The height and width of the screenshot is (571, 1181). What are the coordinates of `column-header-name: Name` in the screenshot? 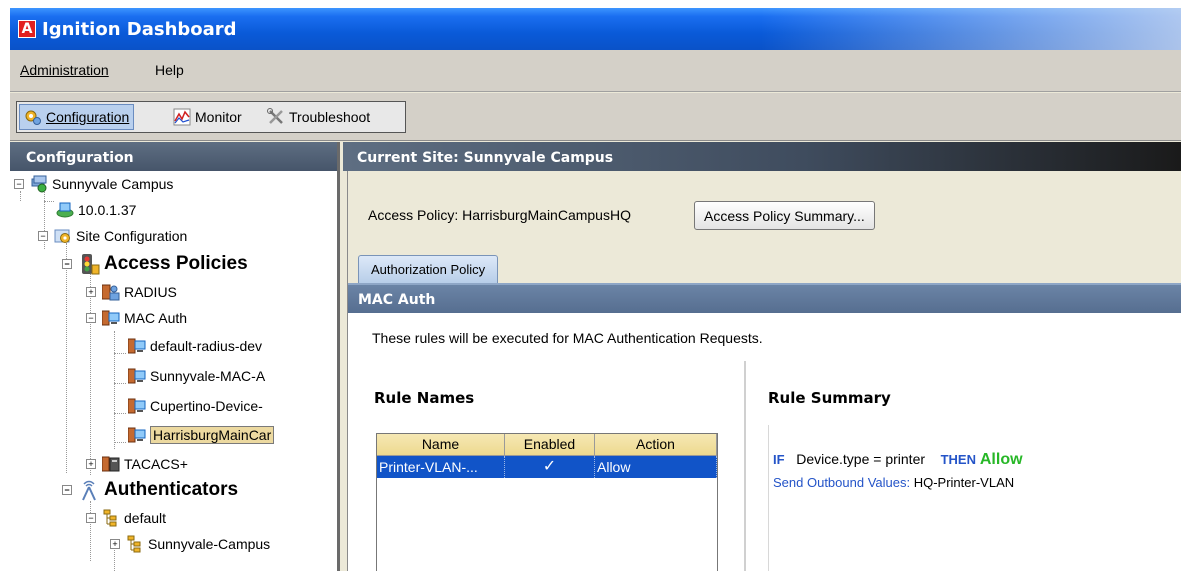 It's located at (441, 444).